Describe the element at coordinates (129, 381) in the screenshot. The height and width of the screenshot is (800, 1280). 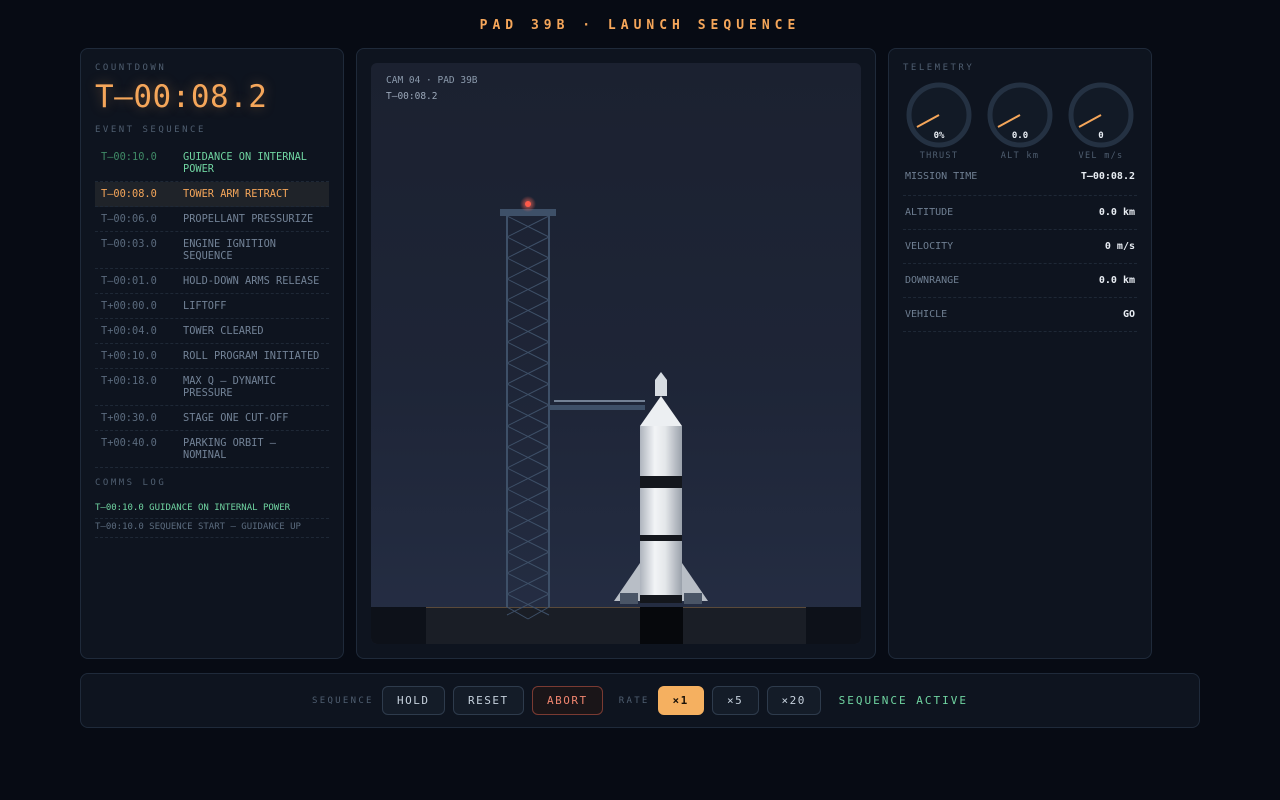
I see `event-time: T+00:18.0` at that location.